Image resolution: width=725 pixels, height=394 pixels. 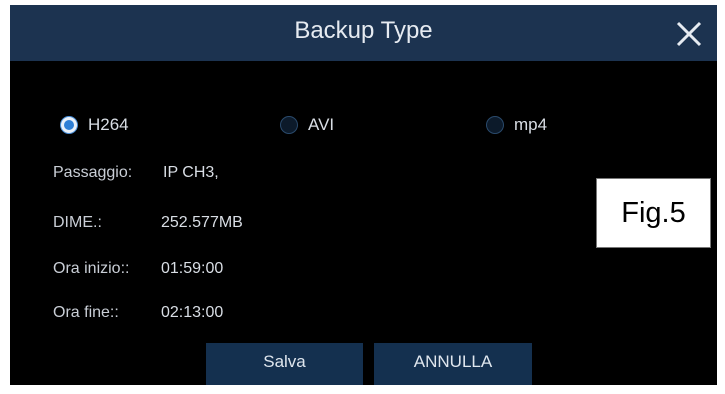 I want to click on close-icon, so click(x=689, y=34).